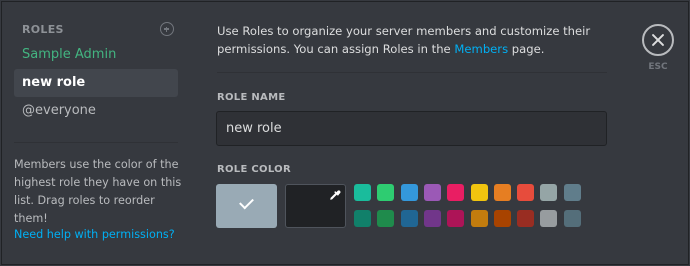 This screenshot has width=690, height=266. What do you see at coordinates (246, 202) in the screenshot?
I see `check-icon` at bounding box center [246, 202].